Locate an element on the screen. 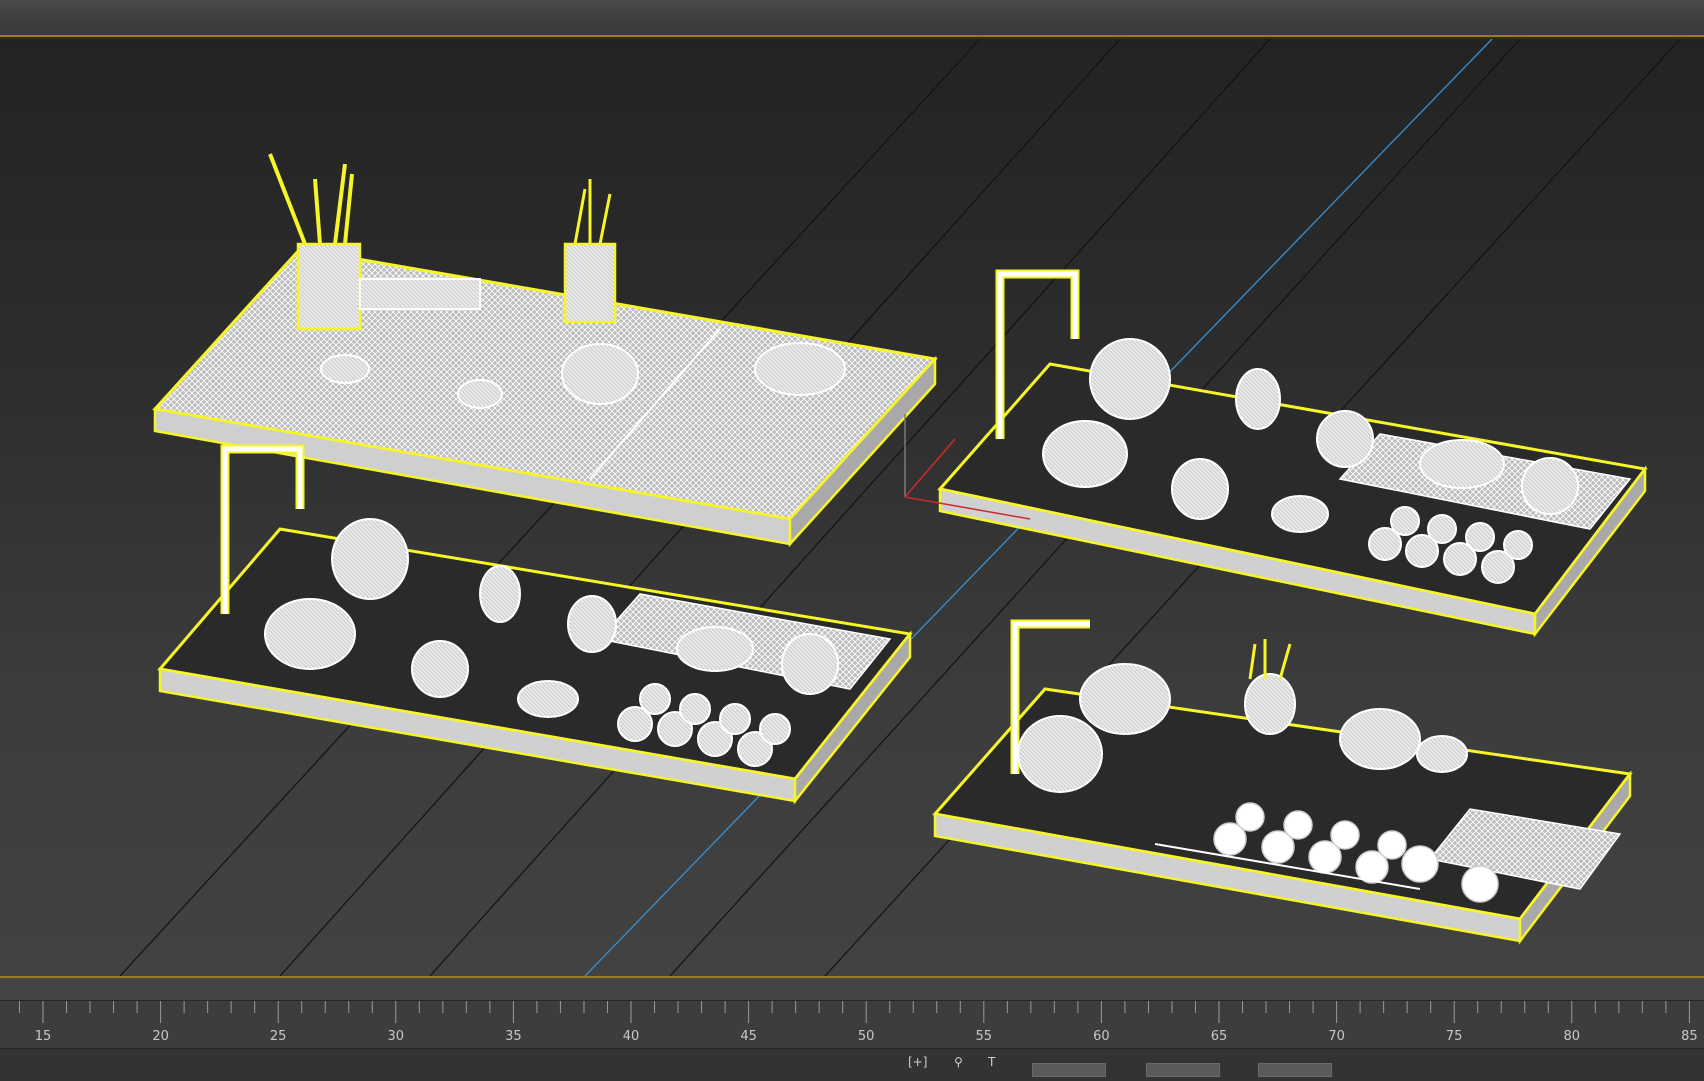 The image size is (1704, 1081). viewport-header-bar is located at coordinates (852, 18).